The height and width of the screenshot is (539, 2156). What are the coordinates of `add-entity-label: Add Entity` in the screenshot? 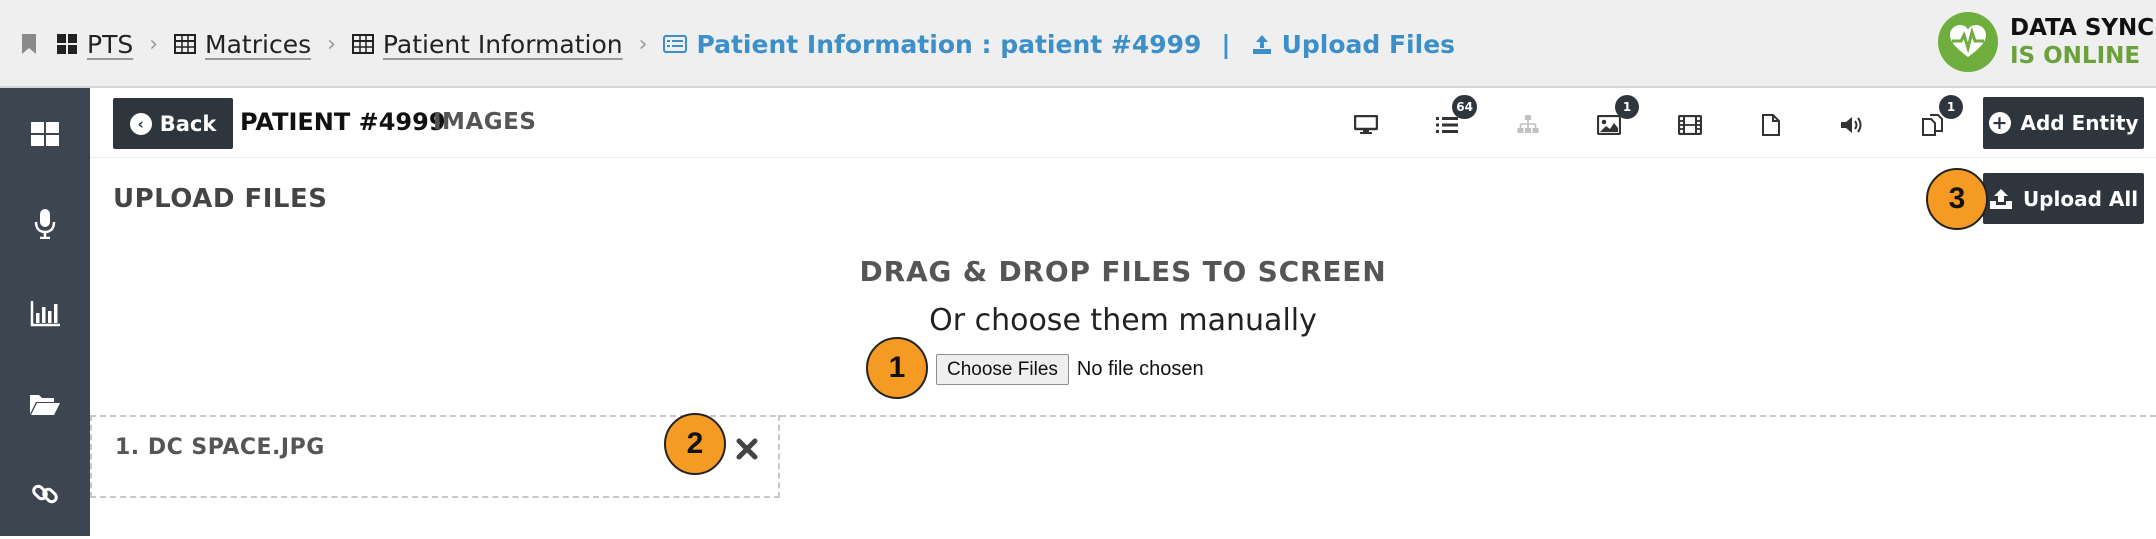 It's located at (2079, 123).